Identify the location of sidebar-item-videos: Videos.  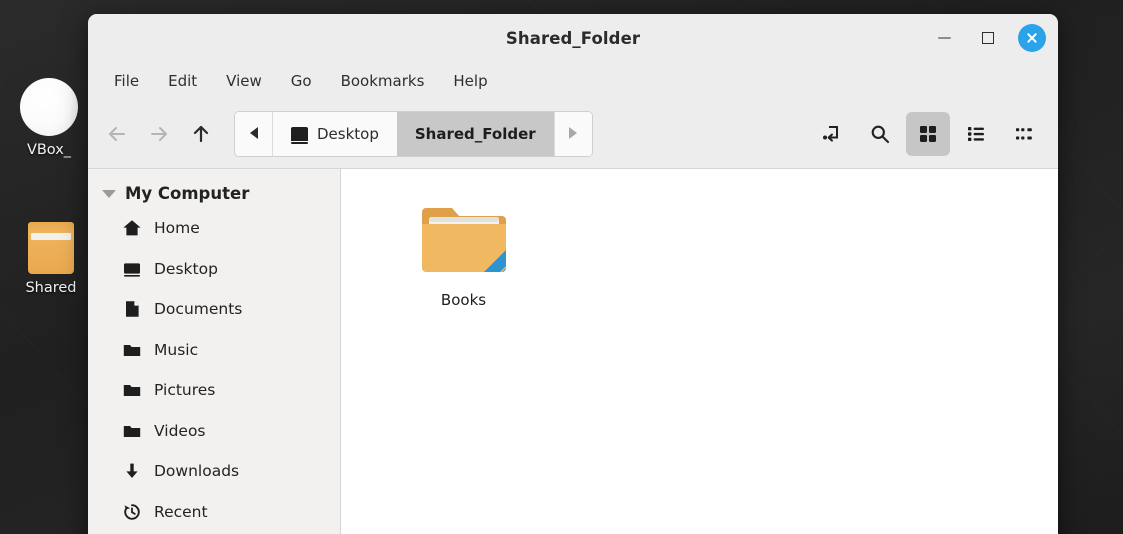
(214, 431).